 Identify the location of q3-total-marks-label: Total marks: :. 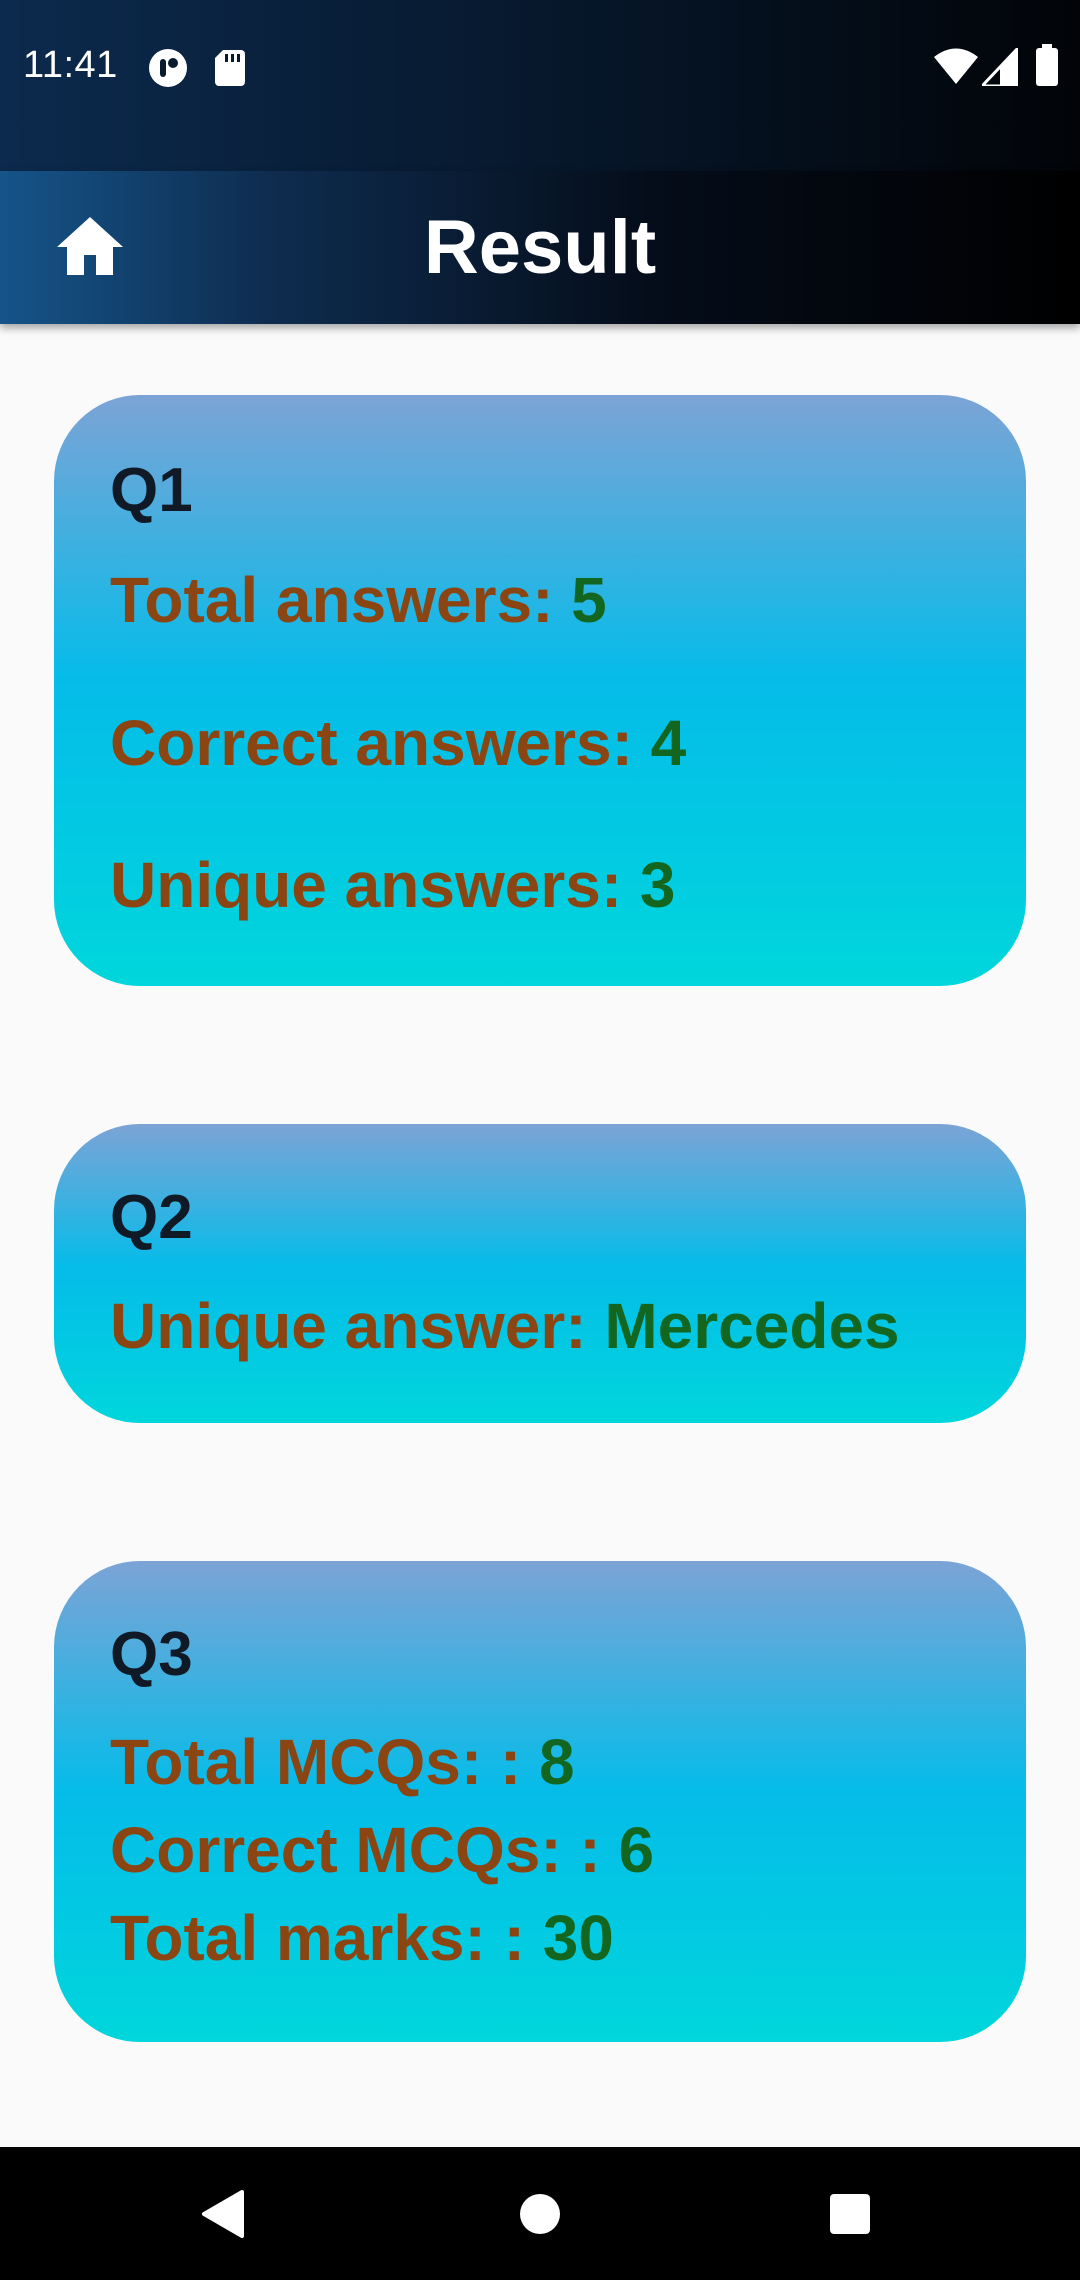
(326, 1938).